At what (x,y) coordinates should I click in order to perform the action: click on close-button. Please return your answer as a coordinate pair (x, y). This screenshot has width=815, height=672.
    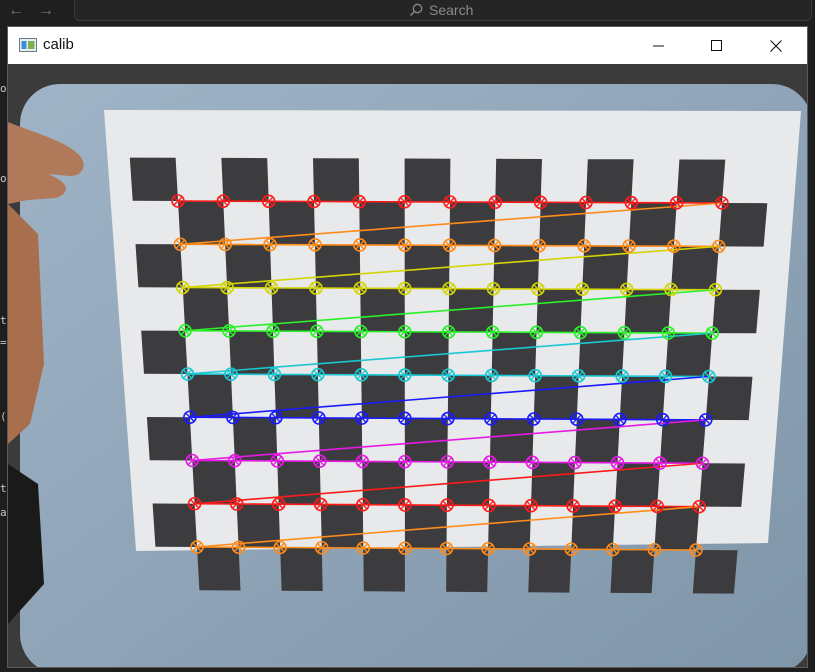
    Looking at the image, I should click on (776, 45).